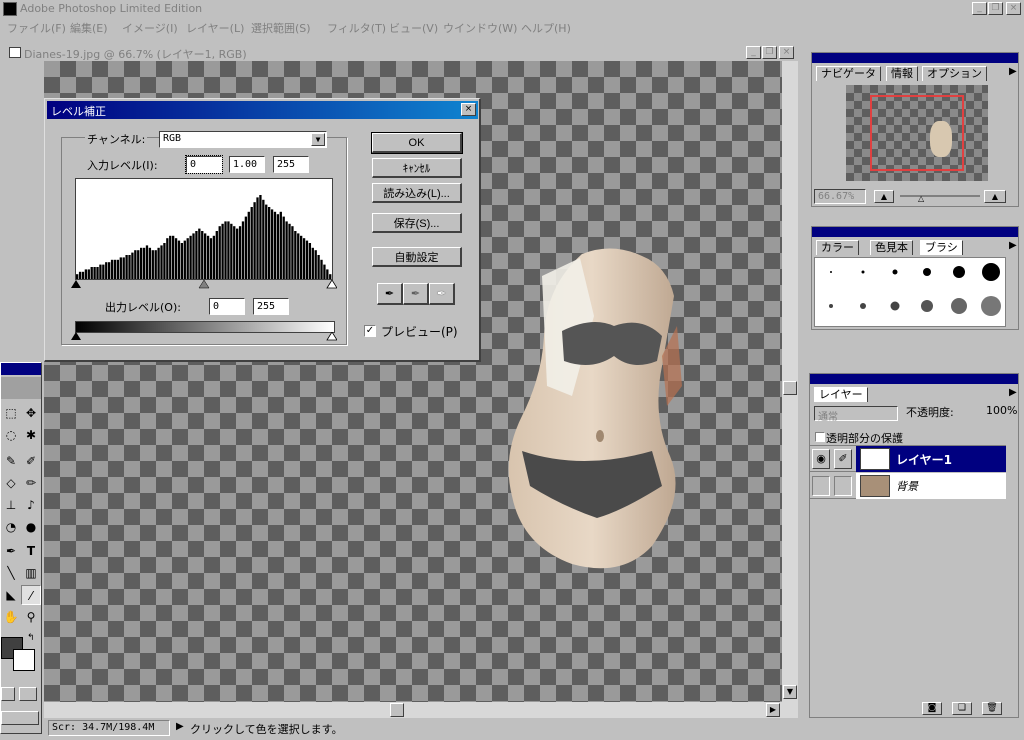 The image size is (1024, 740). Describe the element at coordinates (370, 331) in the screenshot. I see `preview-checkbox: ✓` at that location.